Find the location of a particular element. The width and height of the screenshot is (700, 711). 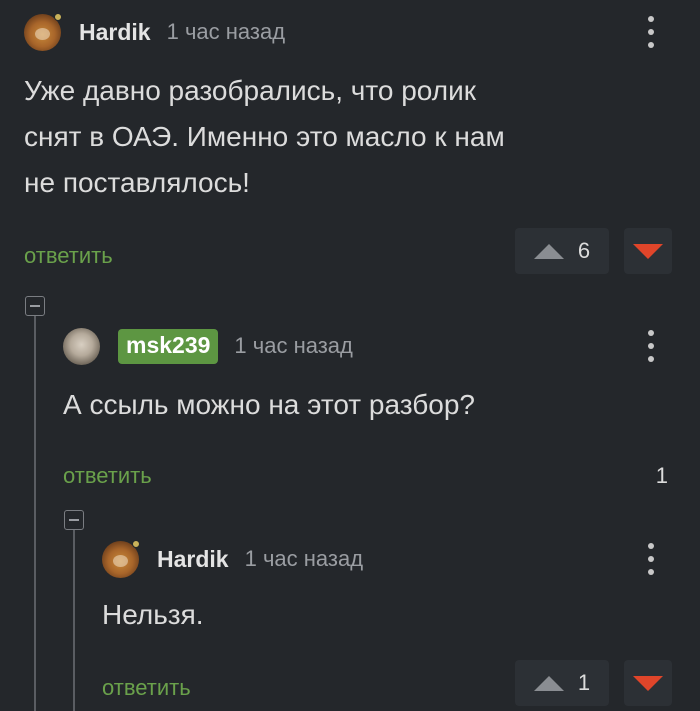

comment-header: msk239 1 час назад is located at coordinates (381, 346).